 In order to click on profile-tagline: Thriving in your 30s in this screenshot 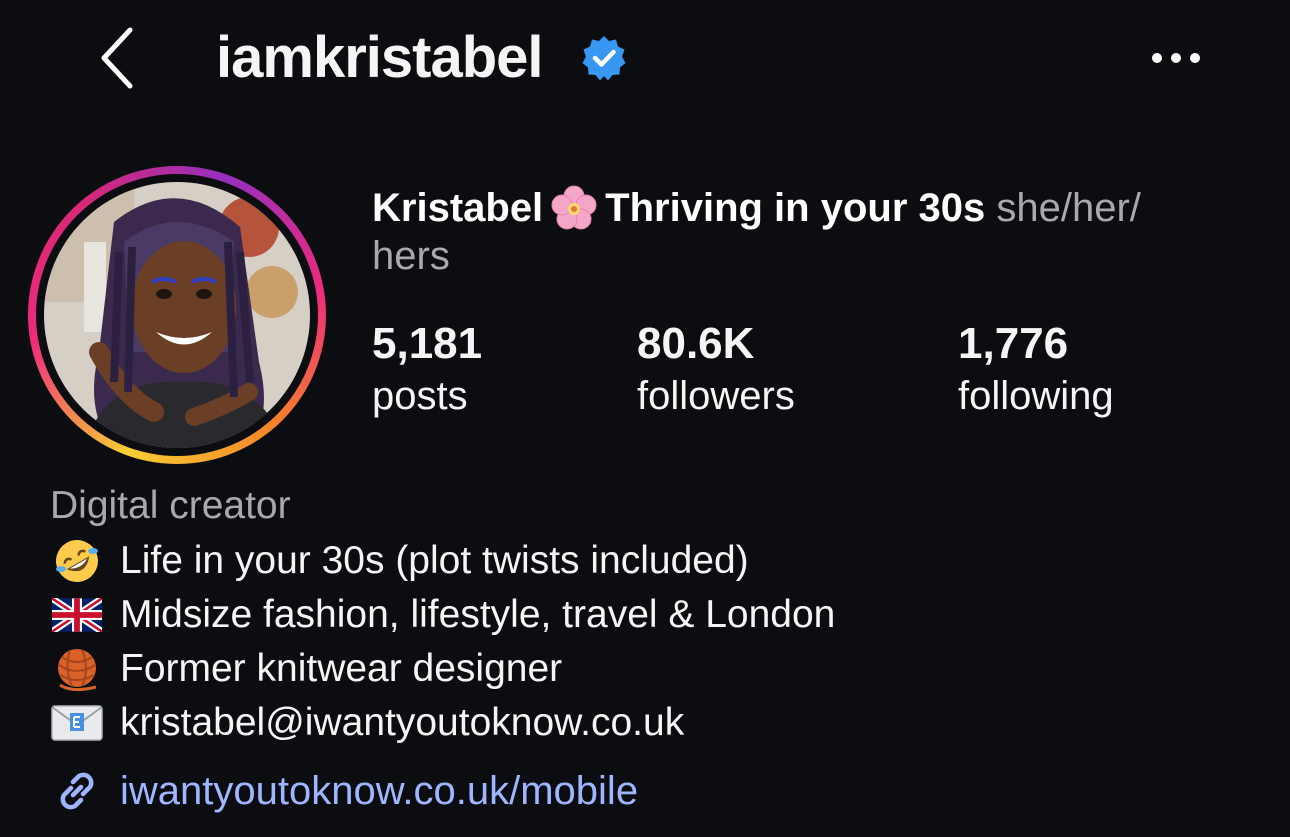, I will do `click(795, 208)`.